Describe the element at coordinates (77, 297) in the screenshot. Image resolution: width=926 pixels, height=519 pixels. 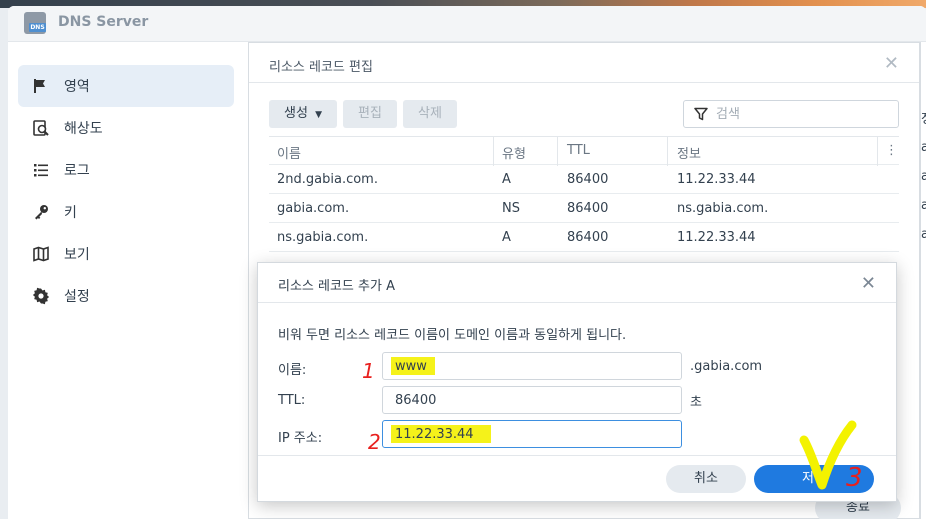
I see `sidebar-item-label: 설정` at that location.